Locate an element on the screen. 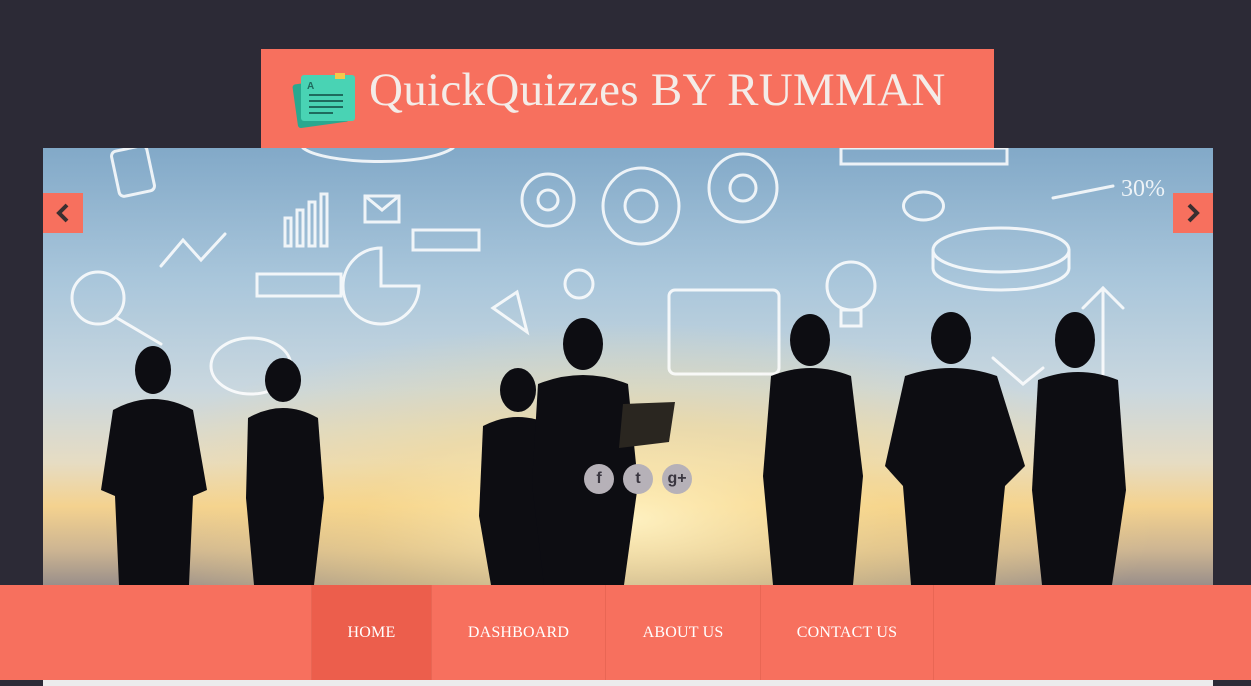 The image size is (1251, 686). nav-divider is located at coordinates (933, 632).